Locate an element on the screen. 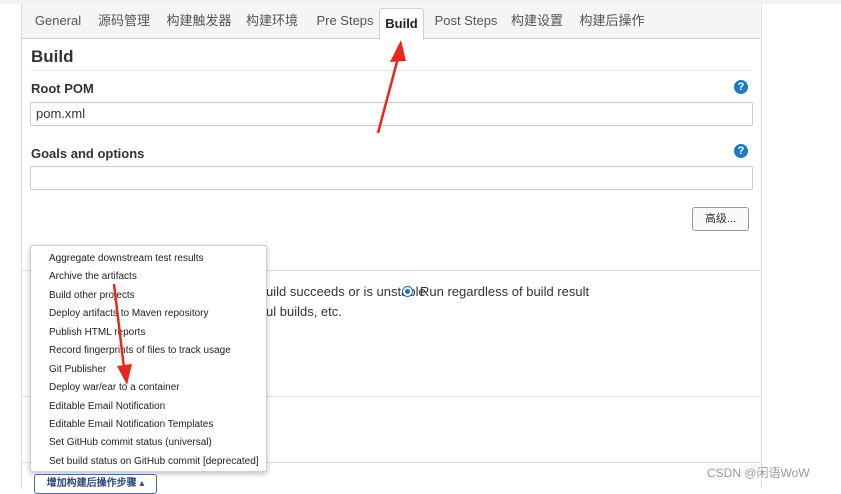 The height and width of the screenshot is (494, 841). watermark: CSDN @闲语WoW is located at coordinates (758, 473).